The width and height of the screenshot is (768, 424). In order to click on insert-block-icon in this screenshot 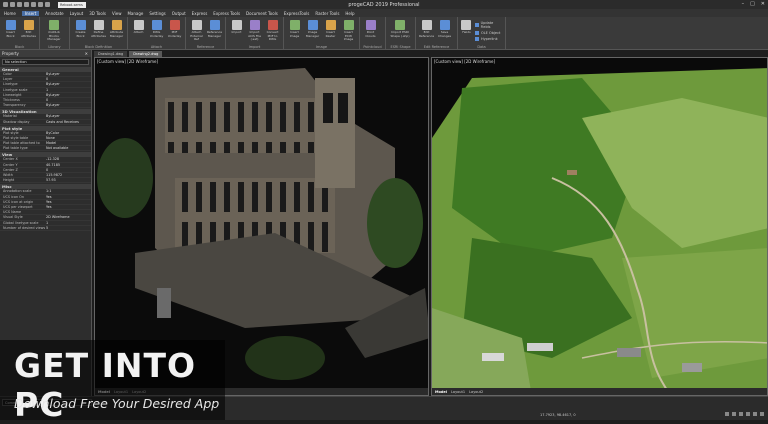, I will do `click(10, 25)`.